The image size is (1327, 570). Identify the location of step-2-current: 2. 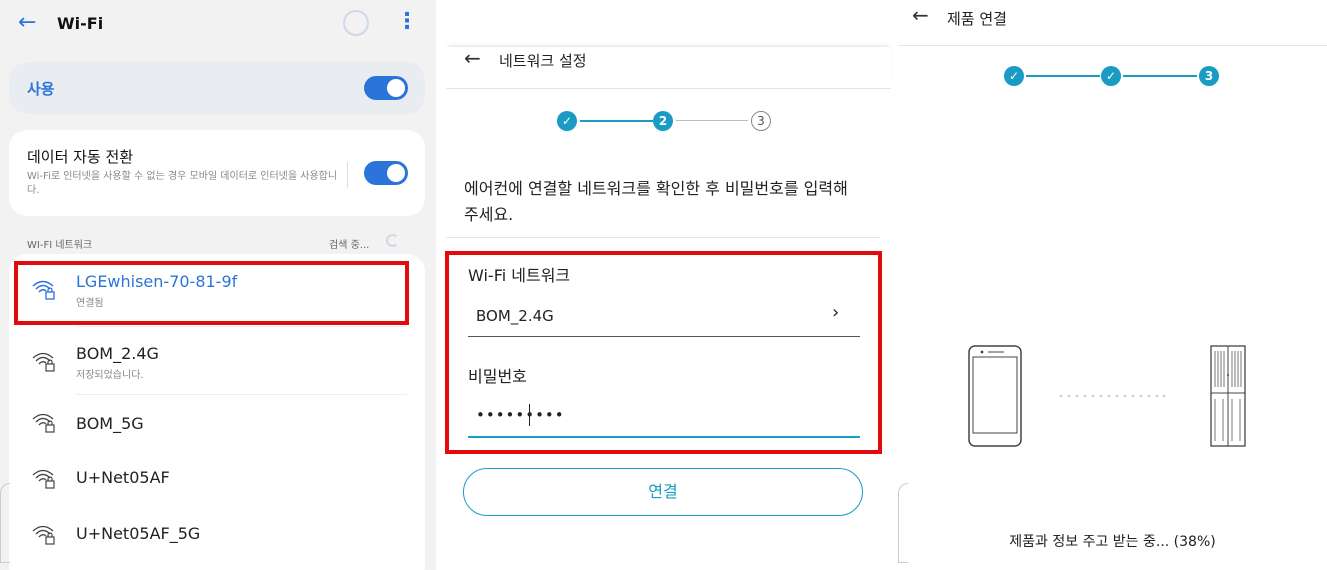
(663, 121).